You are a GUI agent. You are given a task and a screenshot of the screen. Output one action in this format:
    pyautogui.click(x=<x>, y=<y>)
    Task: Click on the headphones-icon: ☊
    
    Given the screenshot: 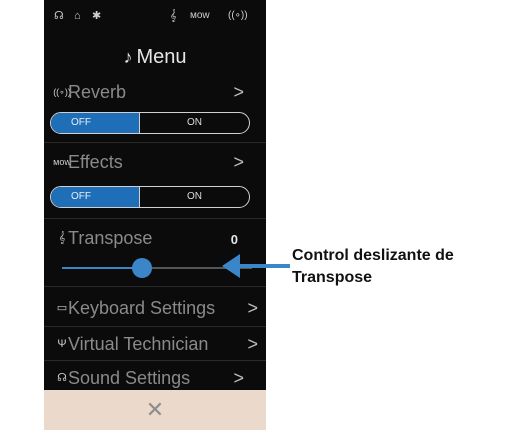 What is the action you would take?
    pyautogui.click(x=59, y=16)
    